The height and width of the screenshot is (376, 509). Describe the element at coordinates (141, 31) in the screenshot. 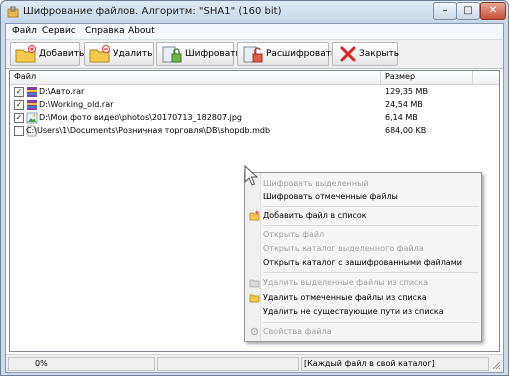

I see `menu-about: About` at that location.